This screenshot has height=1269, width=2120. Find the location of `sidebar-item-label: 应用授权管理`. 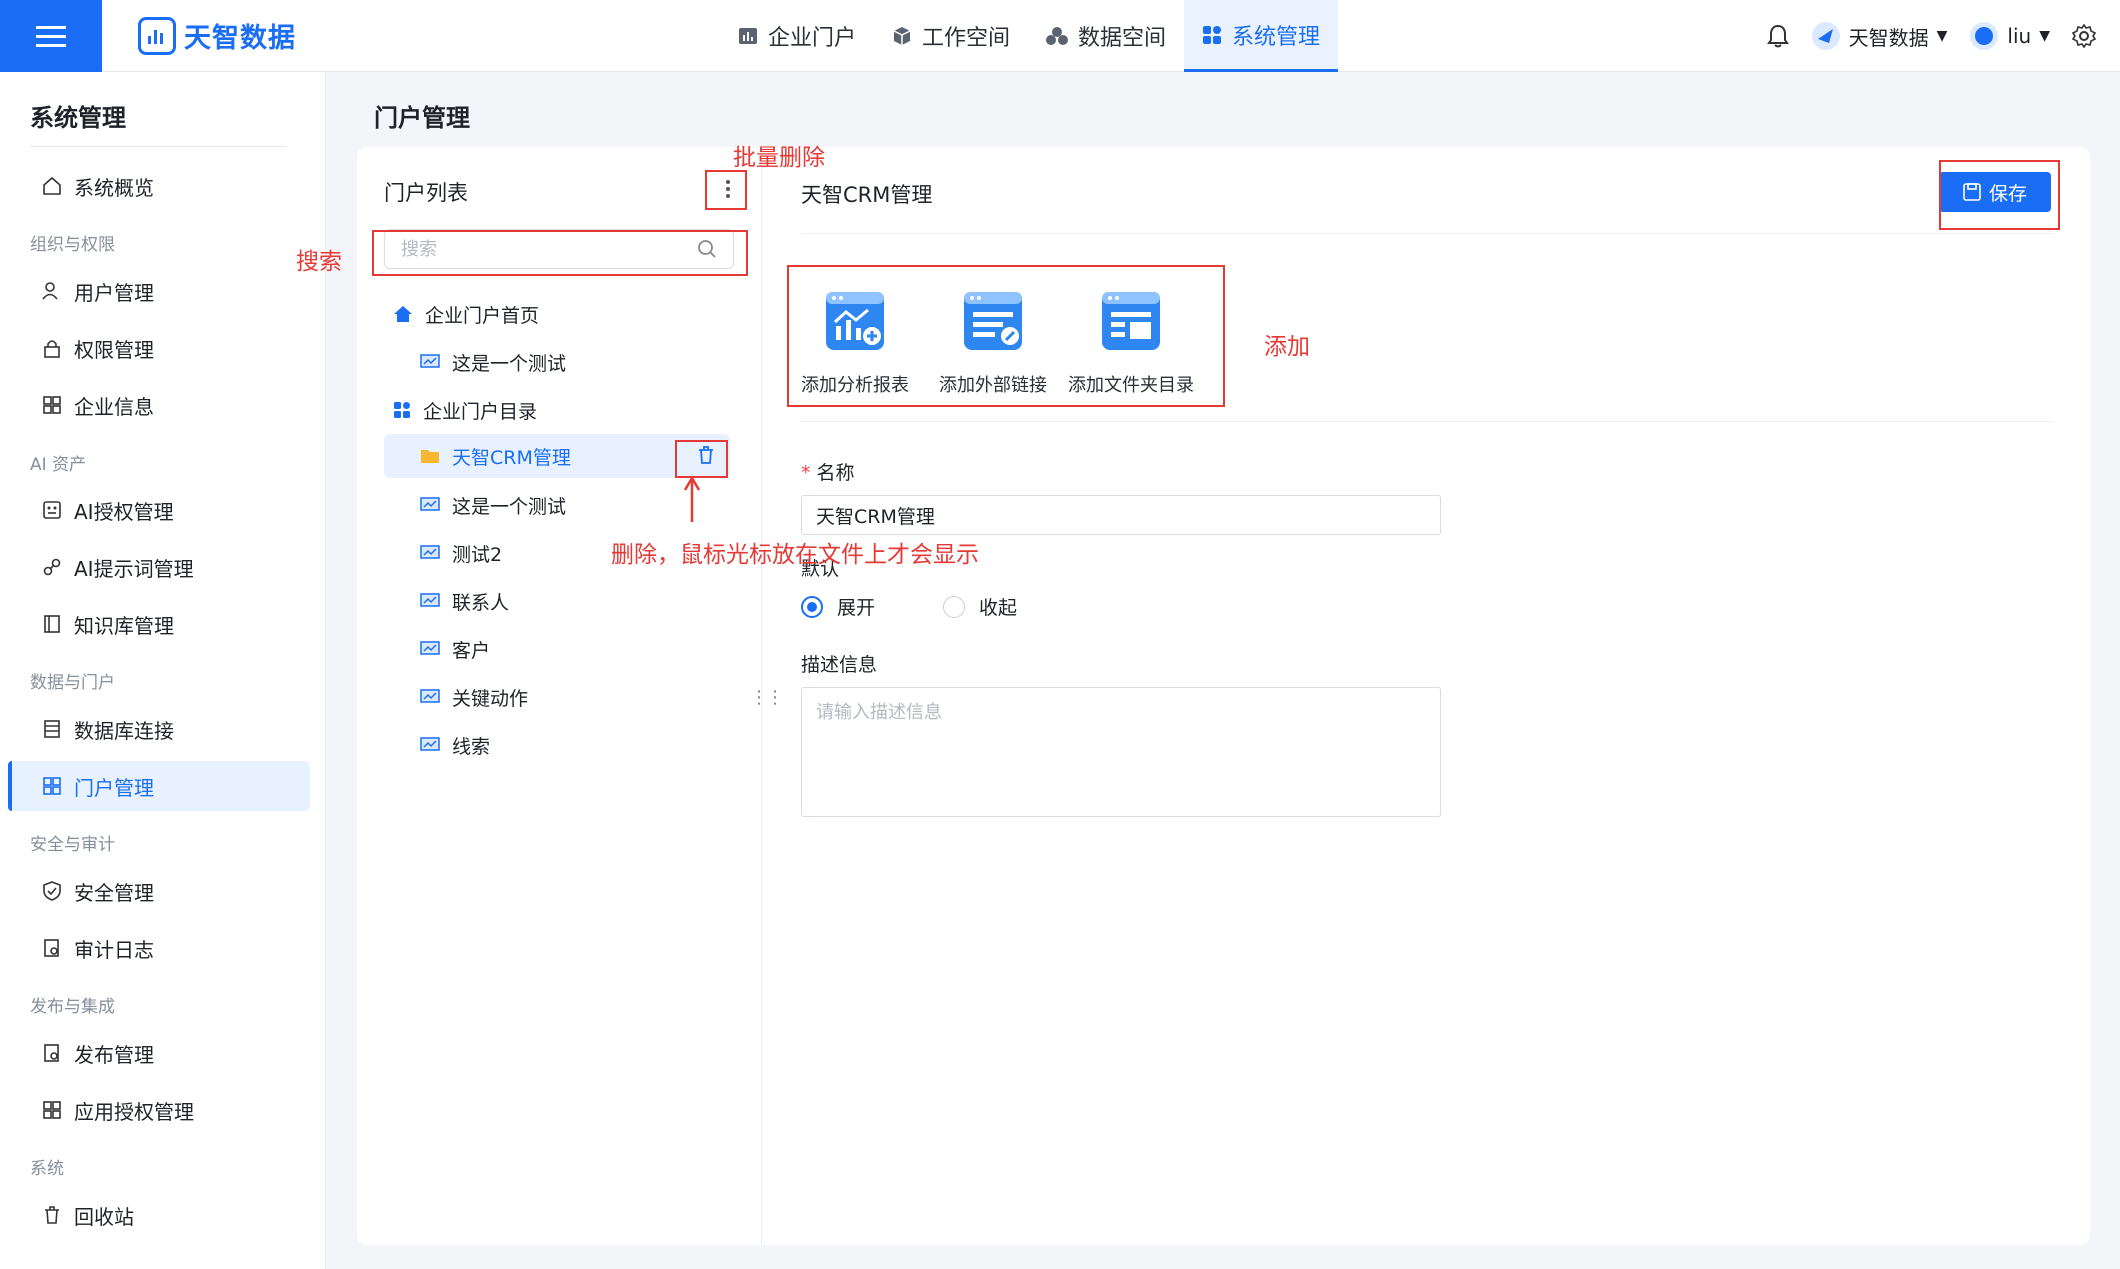

sidebar-item-label: 应用授权管理 is located at coordinates (134, 1111).